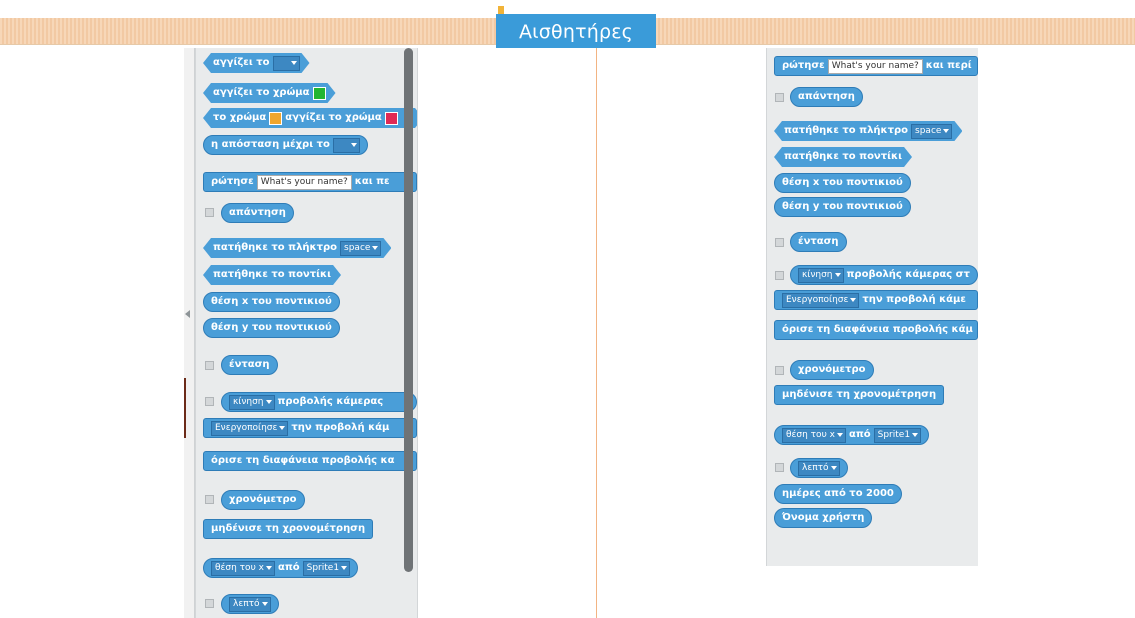 The width and height of the screenshot is (1135, 618). Describe the element at coordinates (815, 467) in the screenshot. I see `dropdown-value: λεπτό` at that location.